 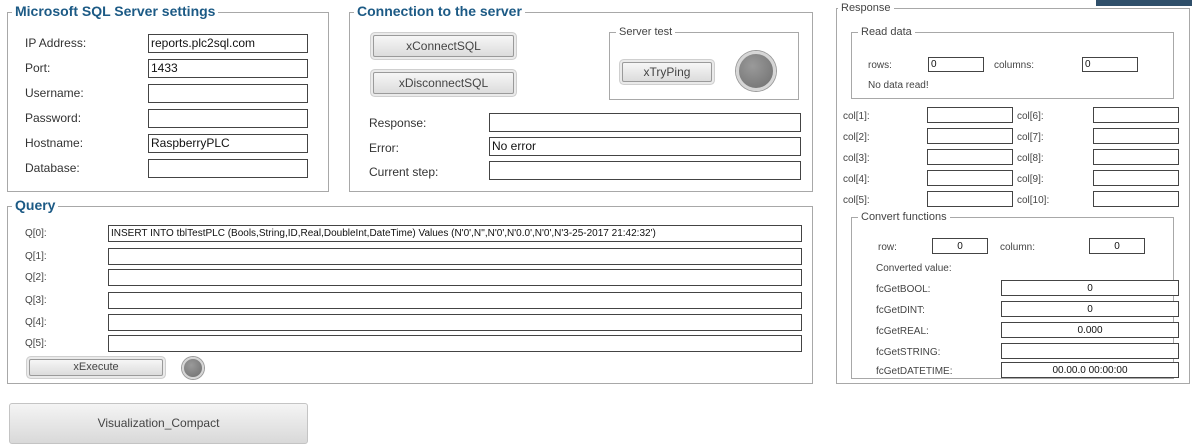 I want to click on ip-address-label: IP Address:, so click(x=56, y=43).